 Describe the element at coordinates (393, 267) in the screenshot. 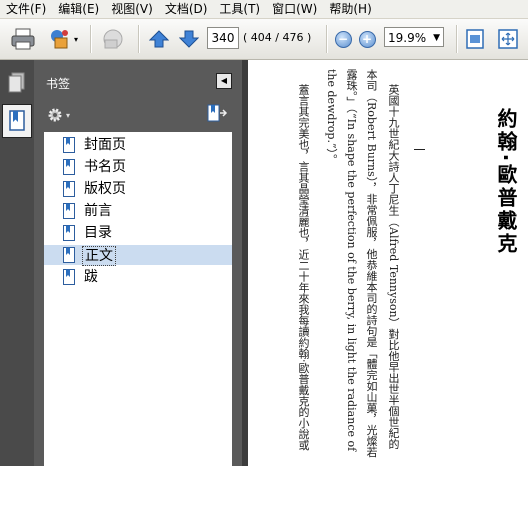

I see `text-column: 英國十九世紀大詩人丁尼生（Alfred Tennyson）對比他早出世半個世紀的` at that location.